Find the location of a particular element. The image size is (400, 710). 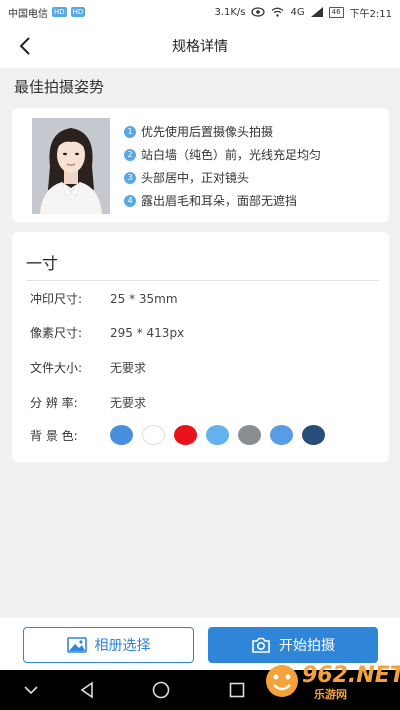

file-size-label: 文件大小: is located at coordinates (56, 368).